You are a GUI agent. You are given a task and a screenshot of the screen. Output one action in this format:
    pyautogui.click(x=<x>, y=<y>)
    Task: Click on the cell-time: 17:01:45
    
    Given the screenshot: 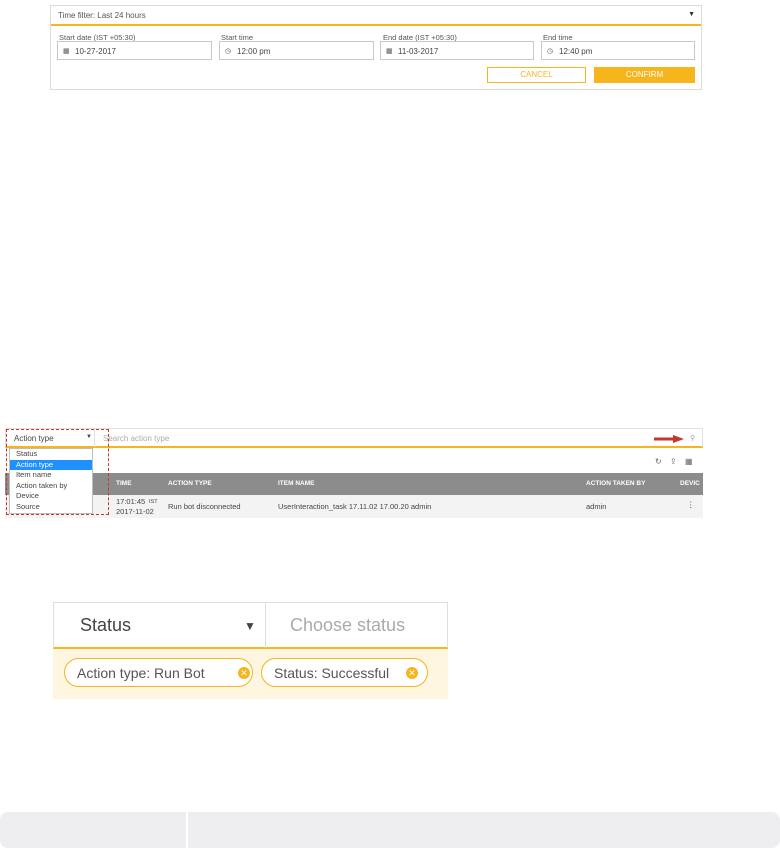 What is the action you would take?
    pyautogui.click(x=131, y=501)
    